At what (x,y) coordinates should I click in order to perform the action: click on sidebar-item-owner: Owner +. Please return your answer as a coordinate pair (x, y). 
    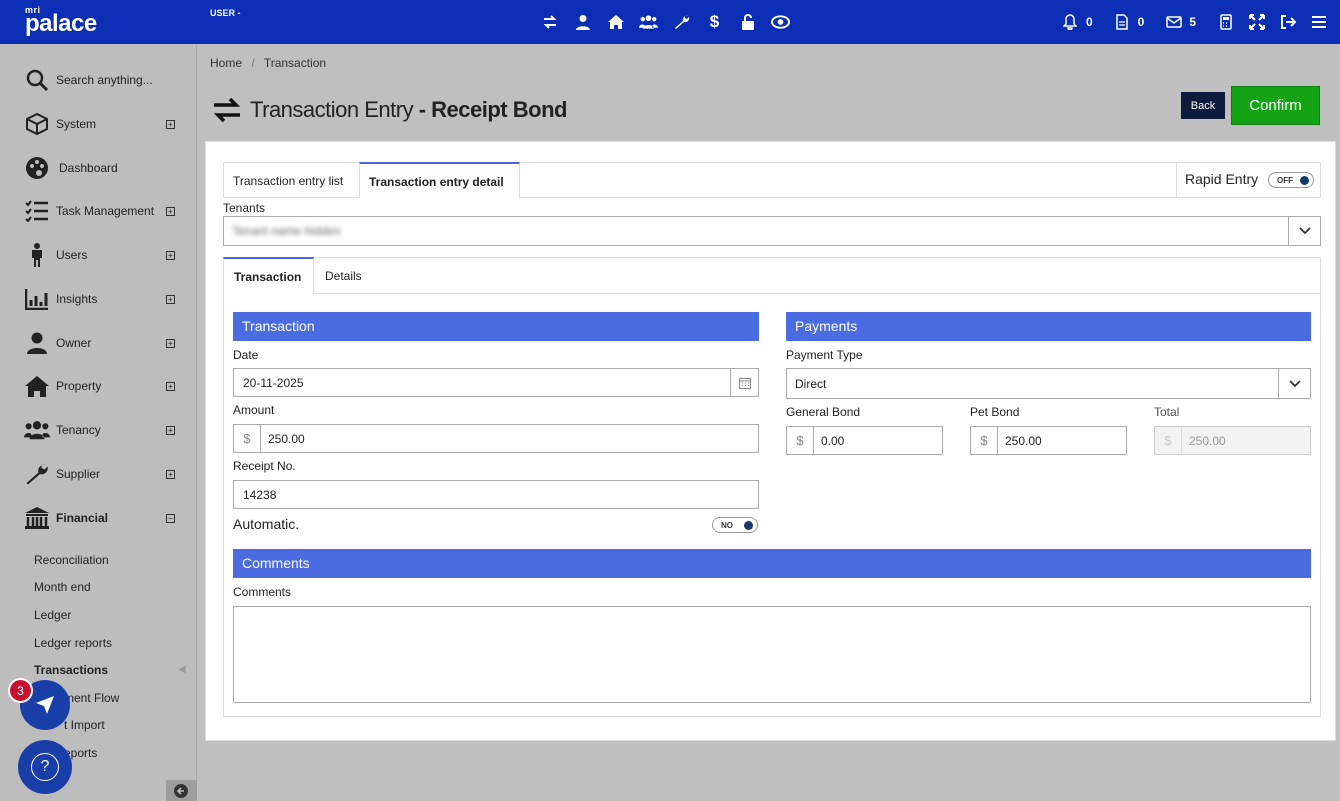
    Looking at the image, I should click on (98, 343).